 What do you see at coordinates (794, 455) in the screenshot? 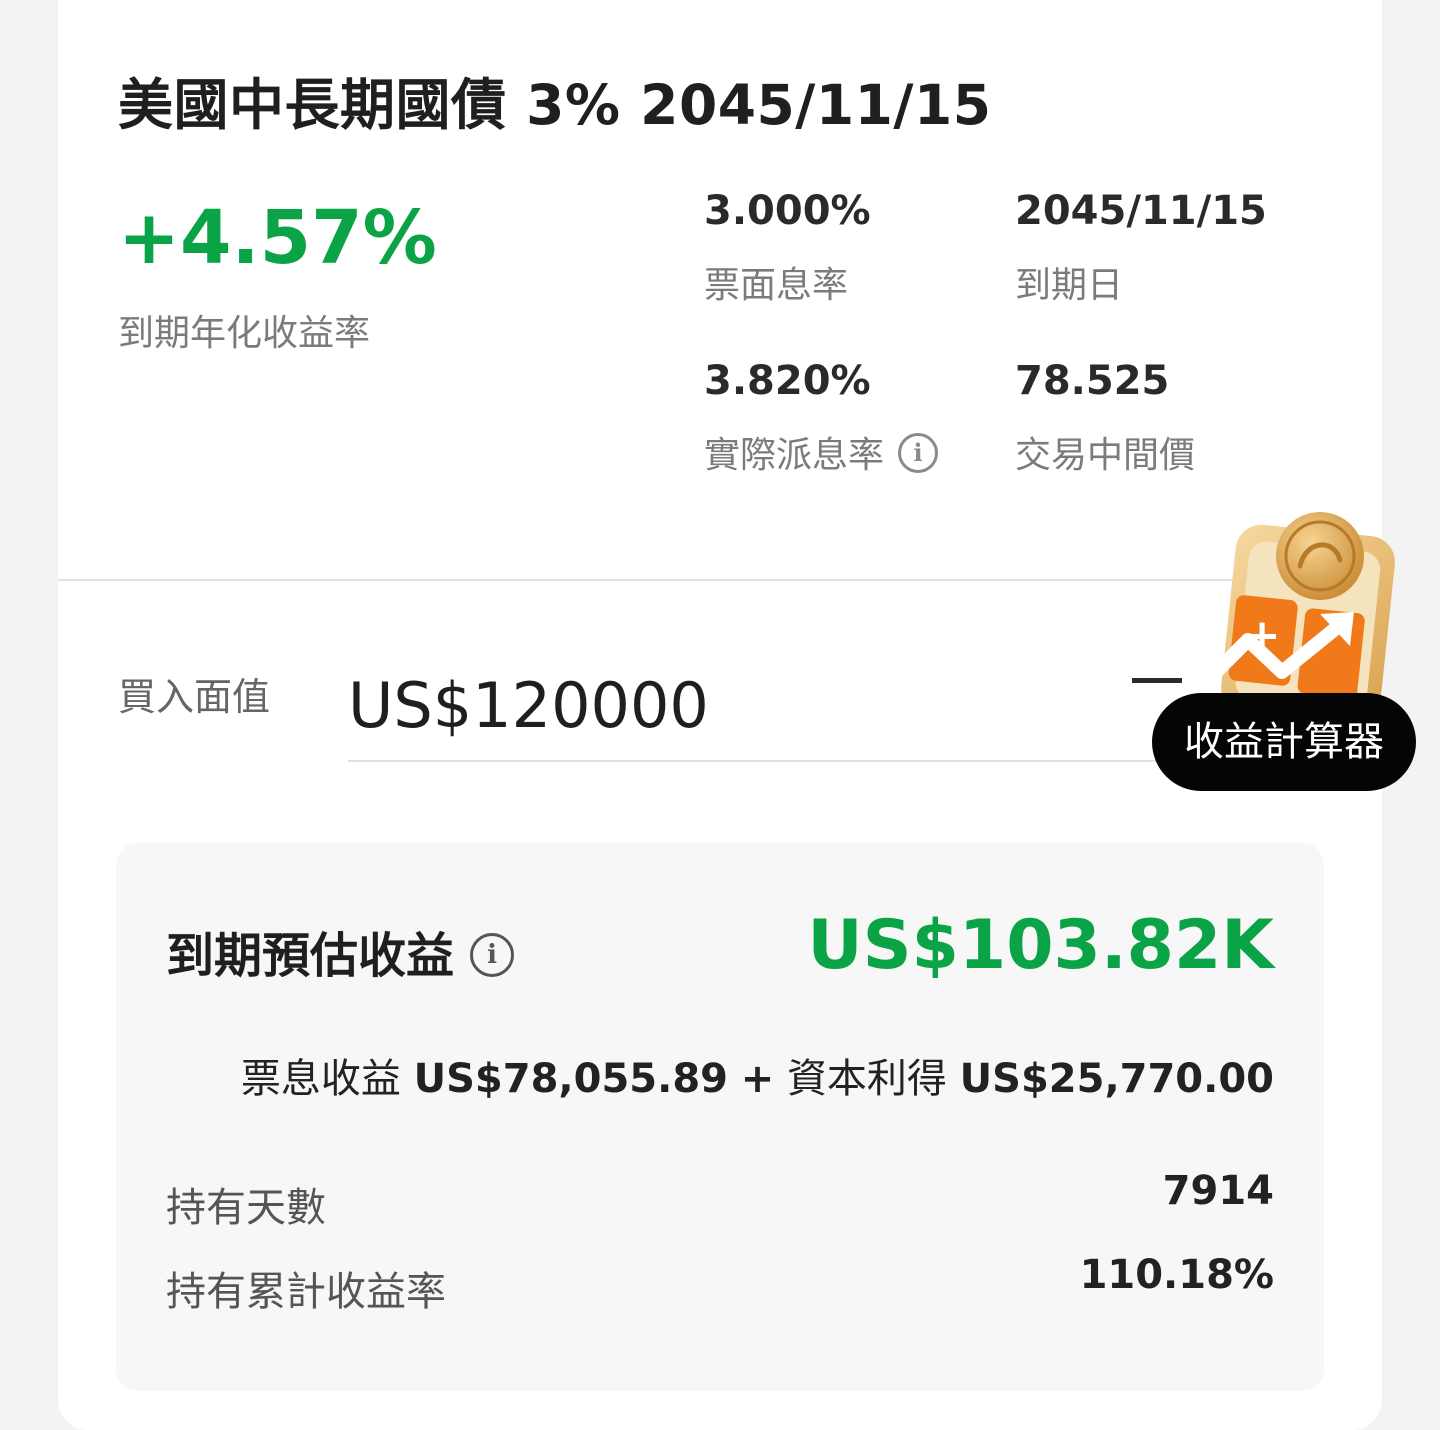
I see `current-yield-label: 實際派息率` at bounding box center [794, 455].